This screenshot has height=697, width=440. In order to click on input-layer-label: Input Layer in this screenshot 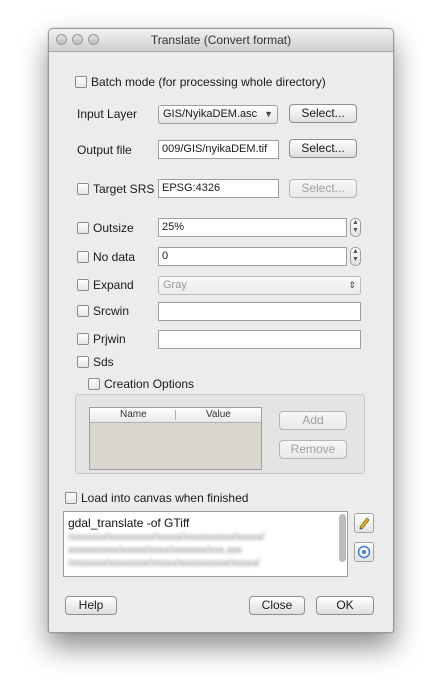, I will do `click(107, 114)`.